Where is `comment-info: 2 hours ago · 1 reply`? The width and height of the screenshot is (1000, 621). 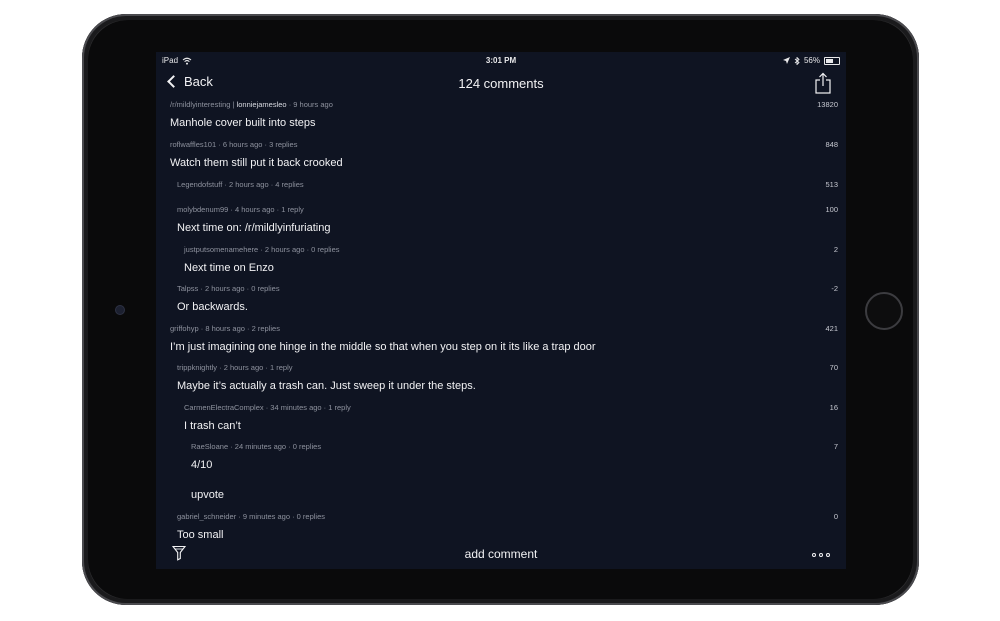 comment-info: 2 hours ago · 1 reply is located at coordinates (258, 367).